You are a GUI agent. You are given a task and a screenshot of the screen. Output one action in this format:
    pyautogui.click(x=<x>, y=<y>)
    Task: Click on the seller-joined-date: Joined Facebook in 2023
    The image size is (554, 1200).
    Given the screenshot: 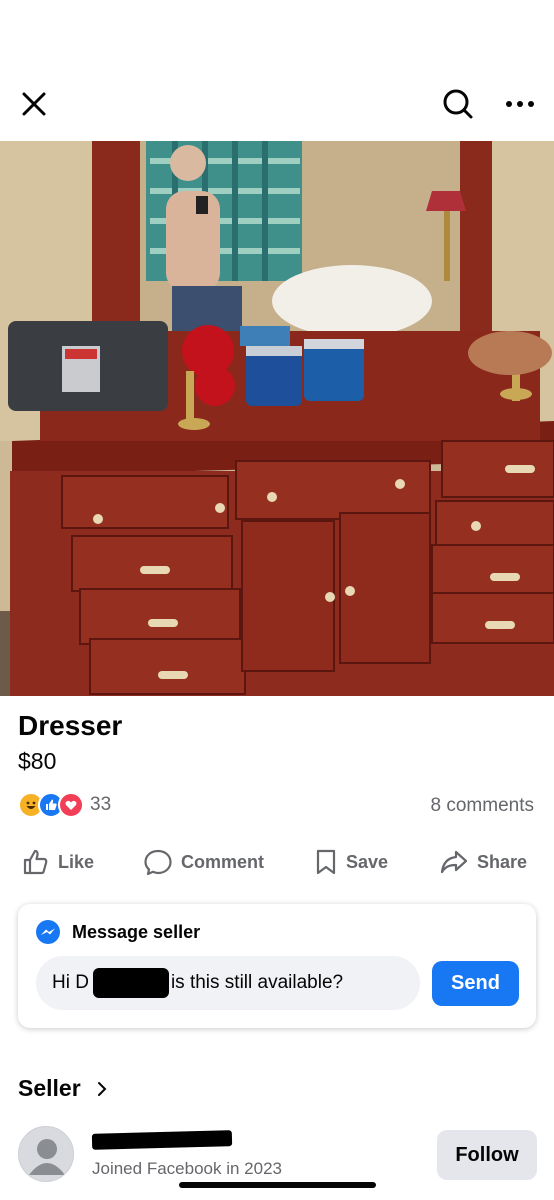 What is the action you would take?
    pyautogui.click(x=187, y=1168)
    